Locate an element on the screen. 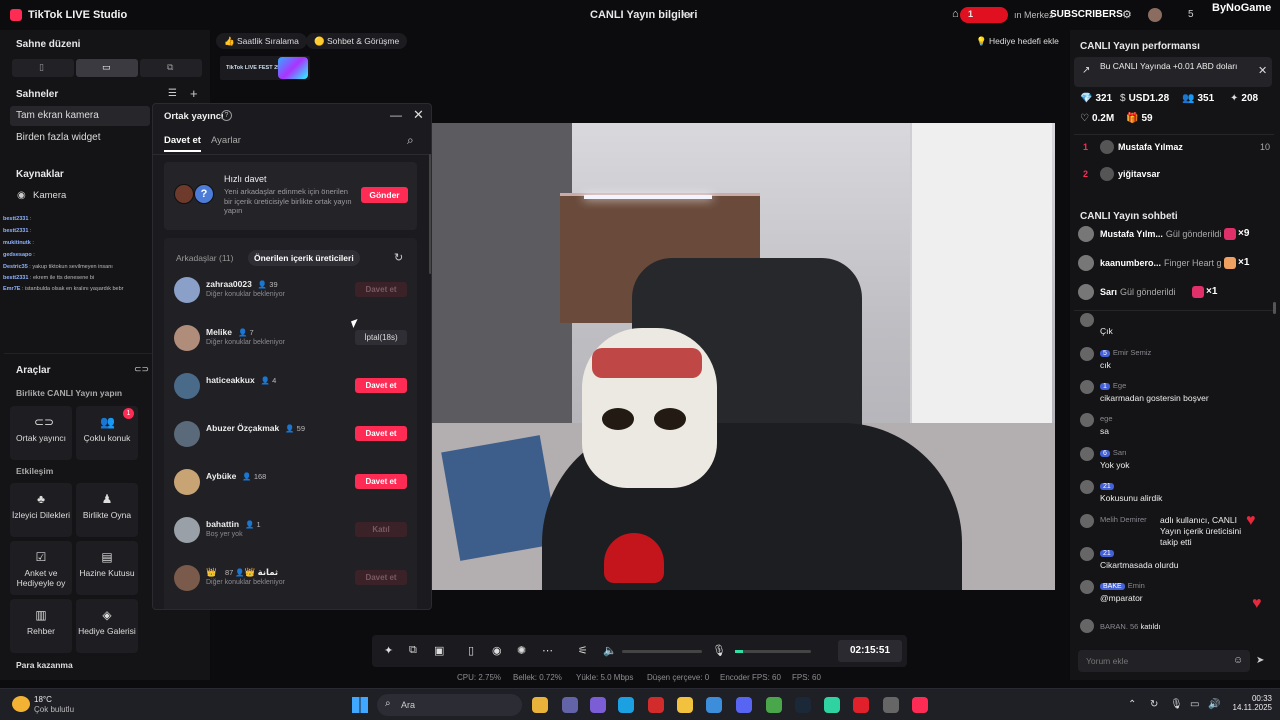 This screenshot has width=1280, height=720. weather-widget: 18°C Çok bulutlu is located at coordinates (62, 705).